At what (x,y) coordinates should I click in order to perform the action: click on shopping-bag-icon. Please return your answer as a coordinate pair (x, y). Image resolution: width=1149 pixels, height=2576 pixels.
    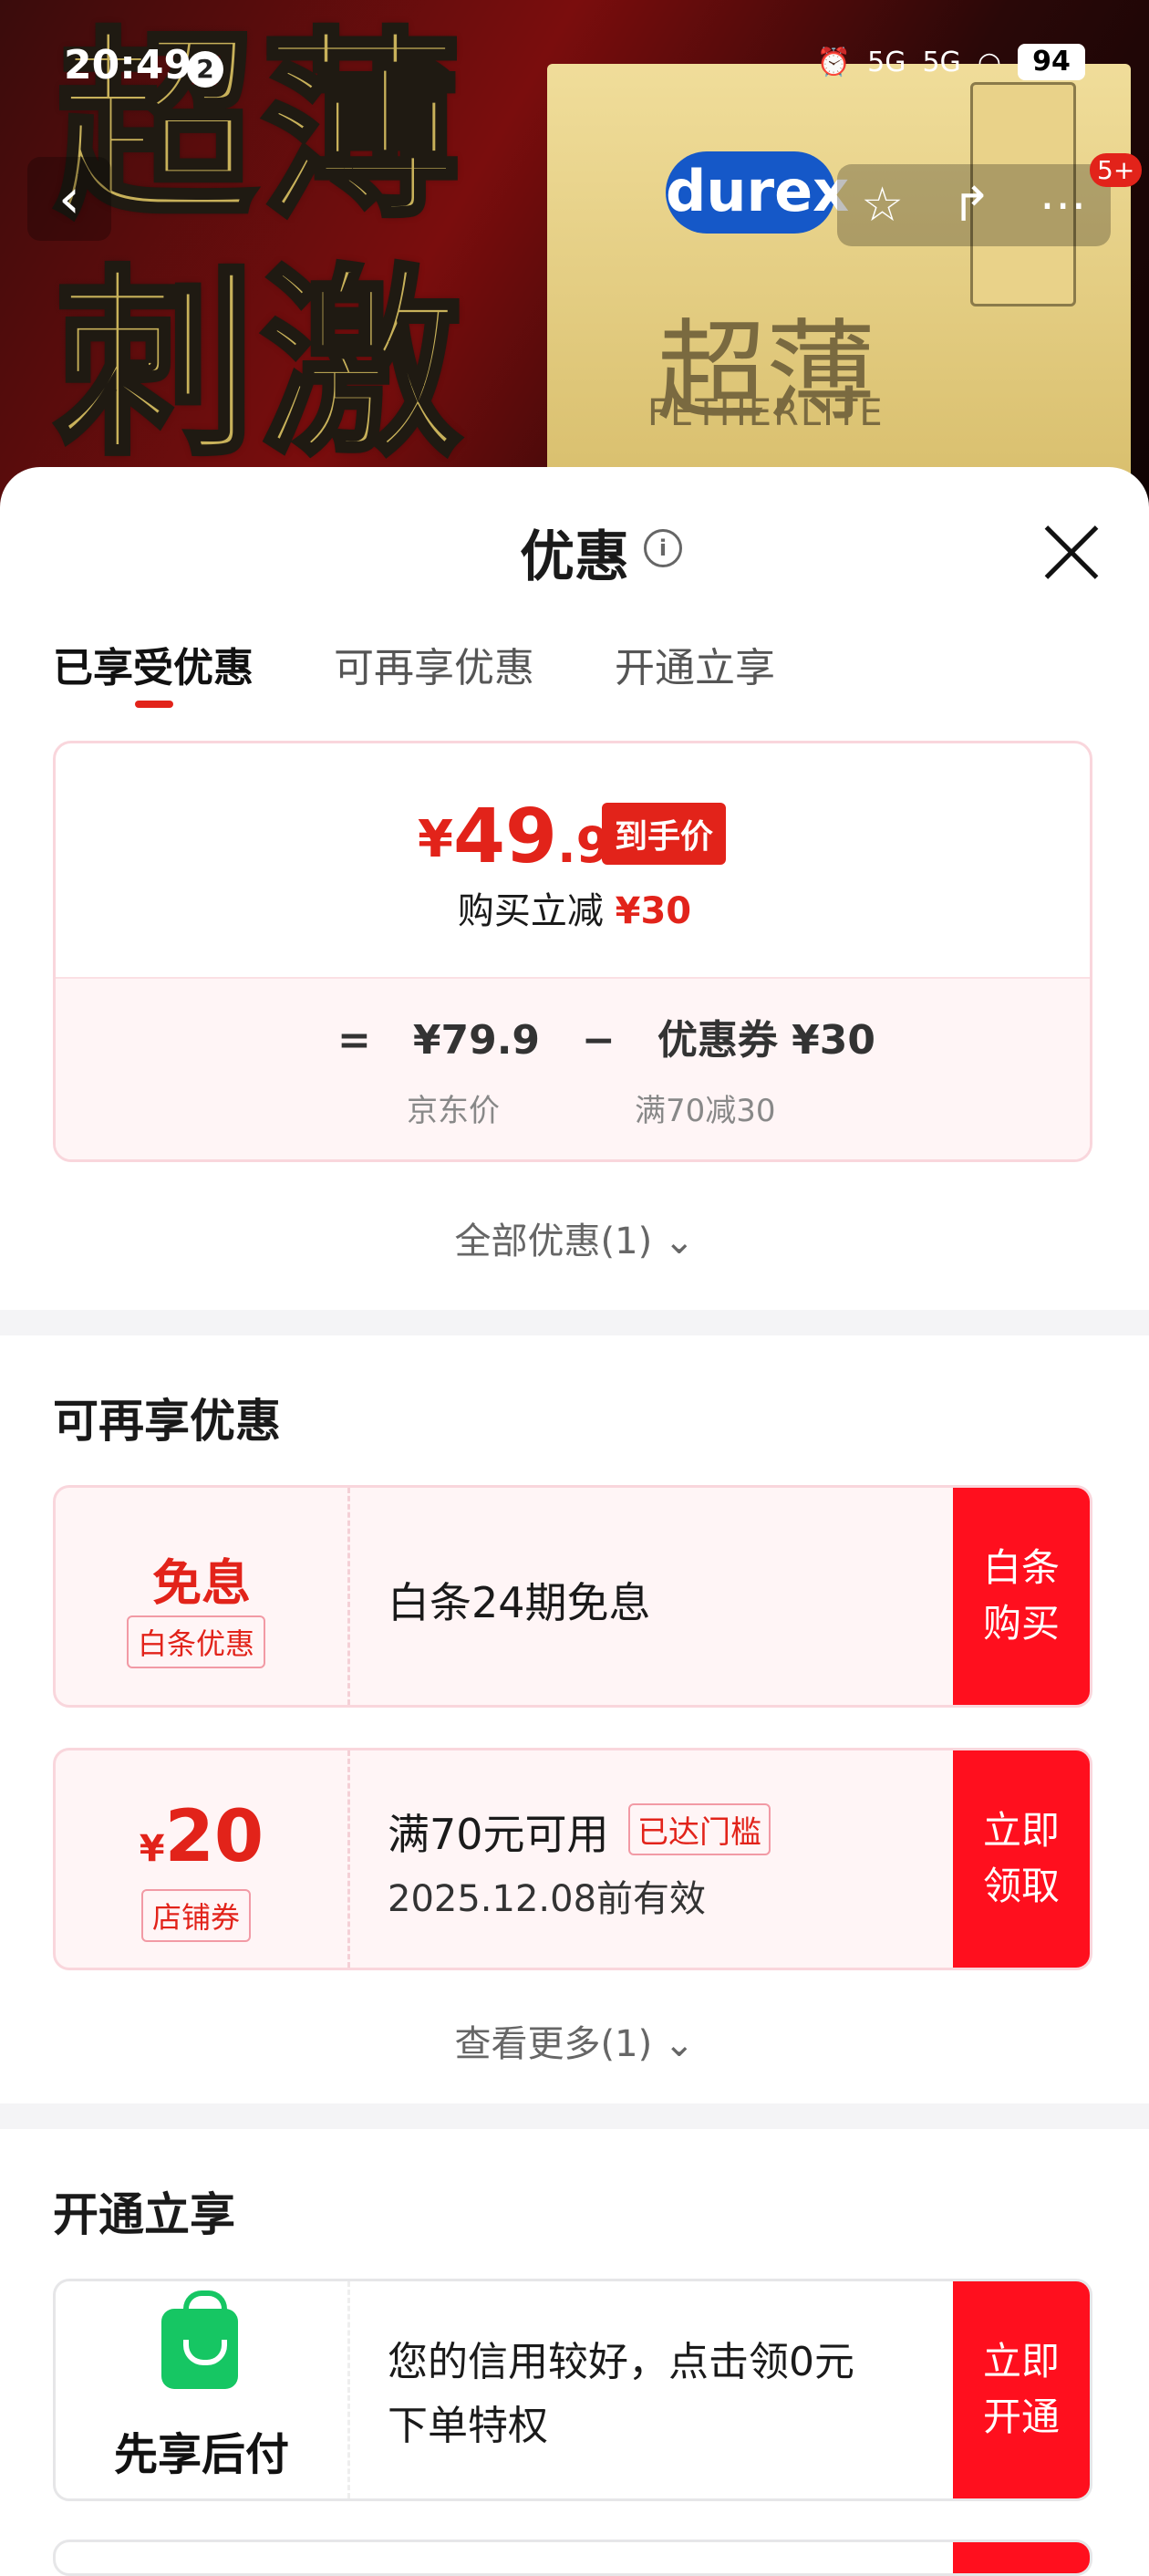
    Looking at the image, I should click on (199, 2339).